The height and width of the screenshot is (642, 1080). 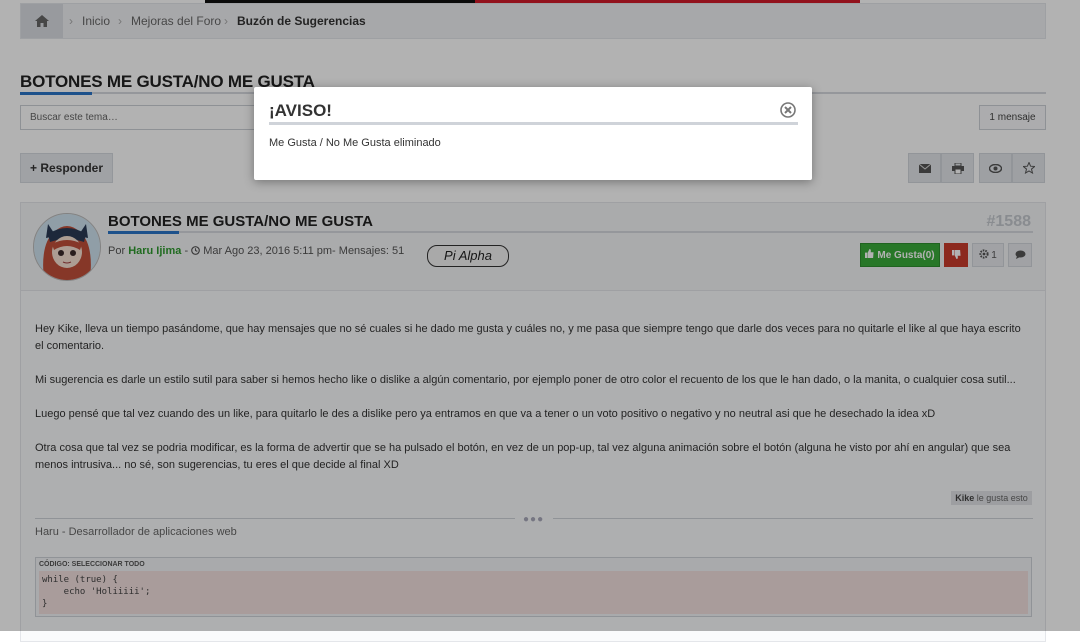 What do you see at coordinates (355, 143) in the screenshot?
I see `dialog-message: Me Gusta / No Me Gusta eliminado` at bounding box center [355, 143].